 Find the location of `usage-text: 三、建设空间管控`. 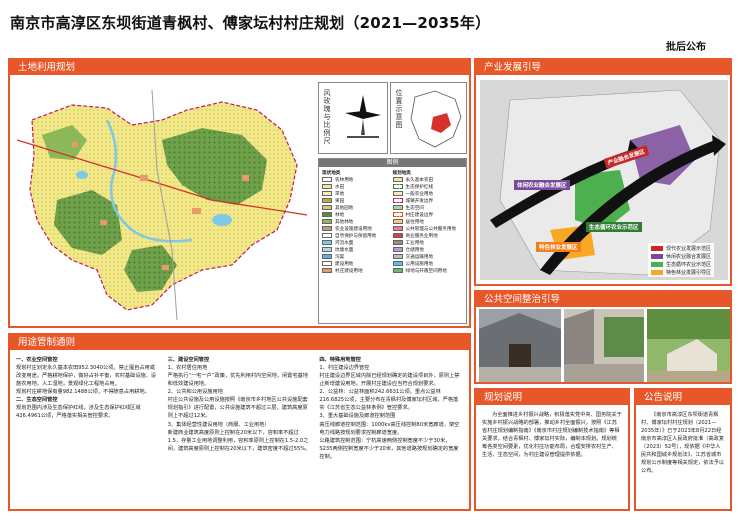

usage-text: 三、建设空间管控 is located at coordinates (188, 360).